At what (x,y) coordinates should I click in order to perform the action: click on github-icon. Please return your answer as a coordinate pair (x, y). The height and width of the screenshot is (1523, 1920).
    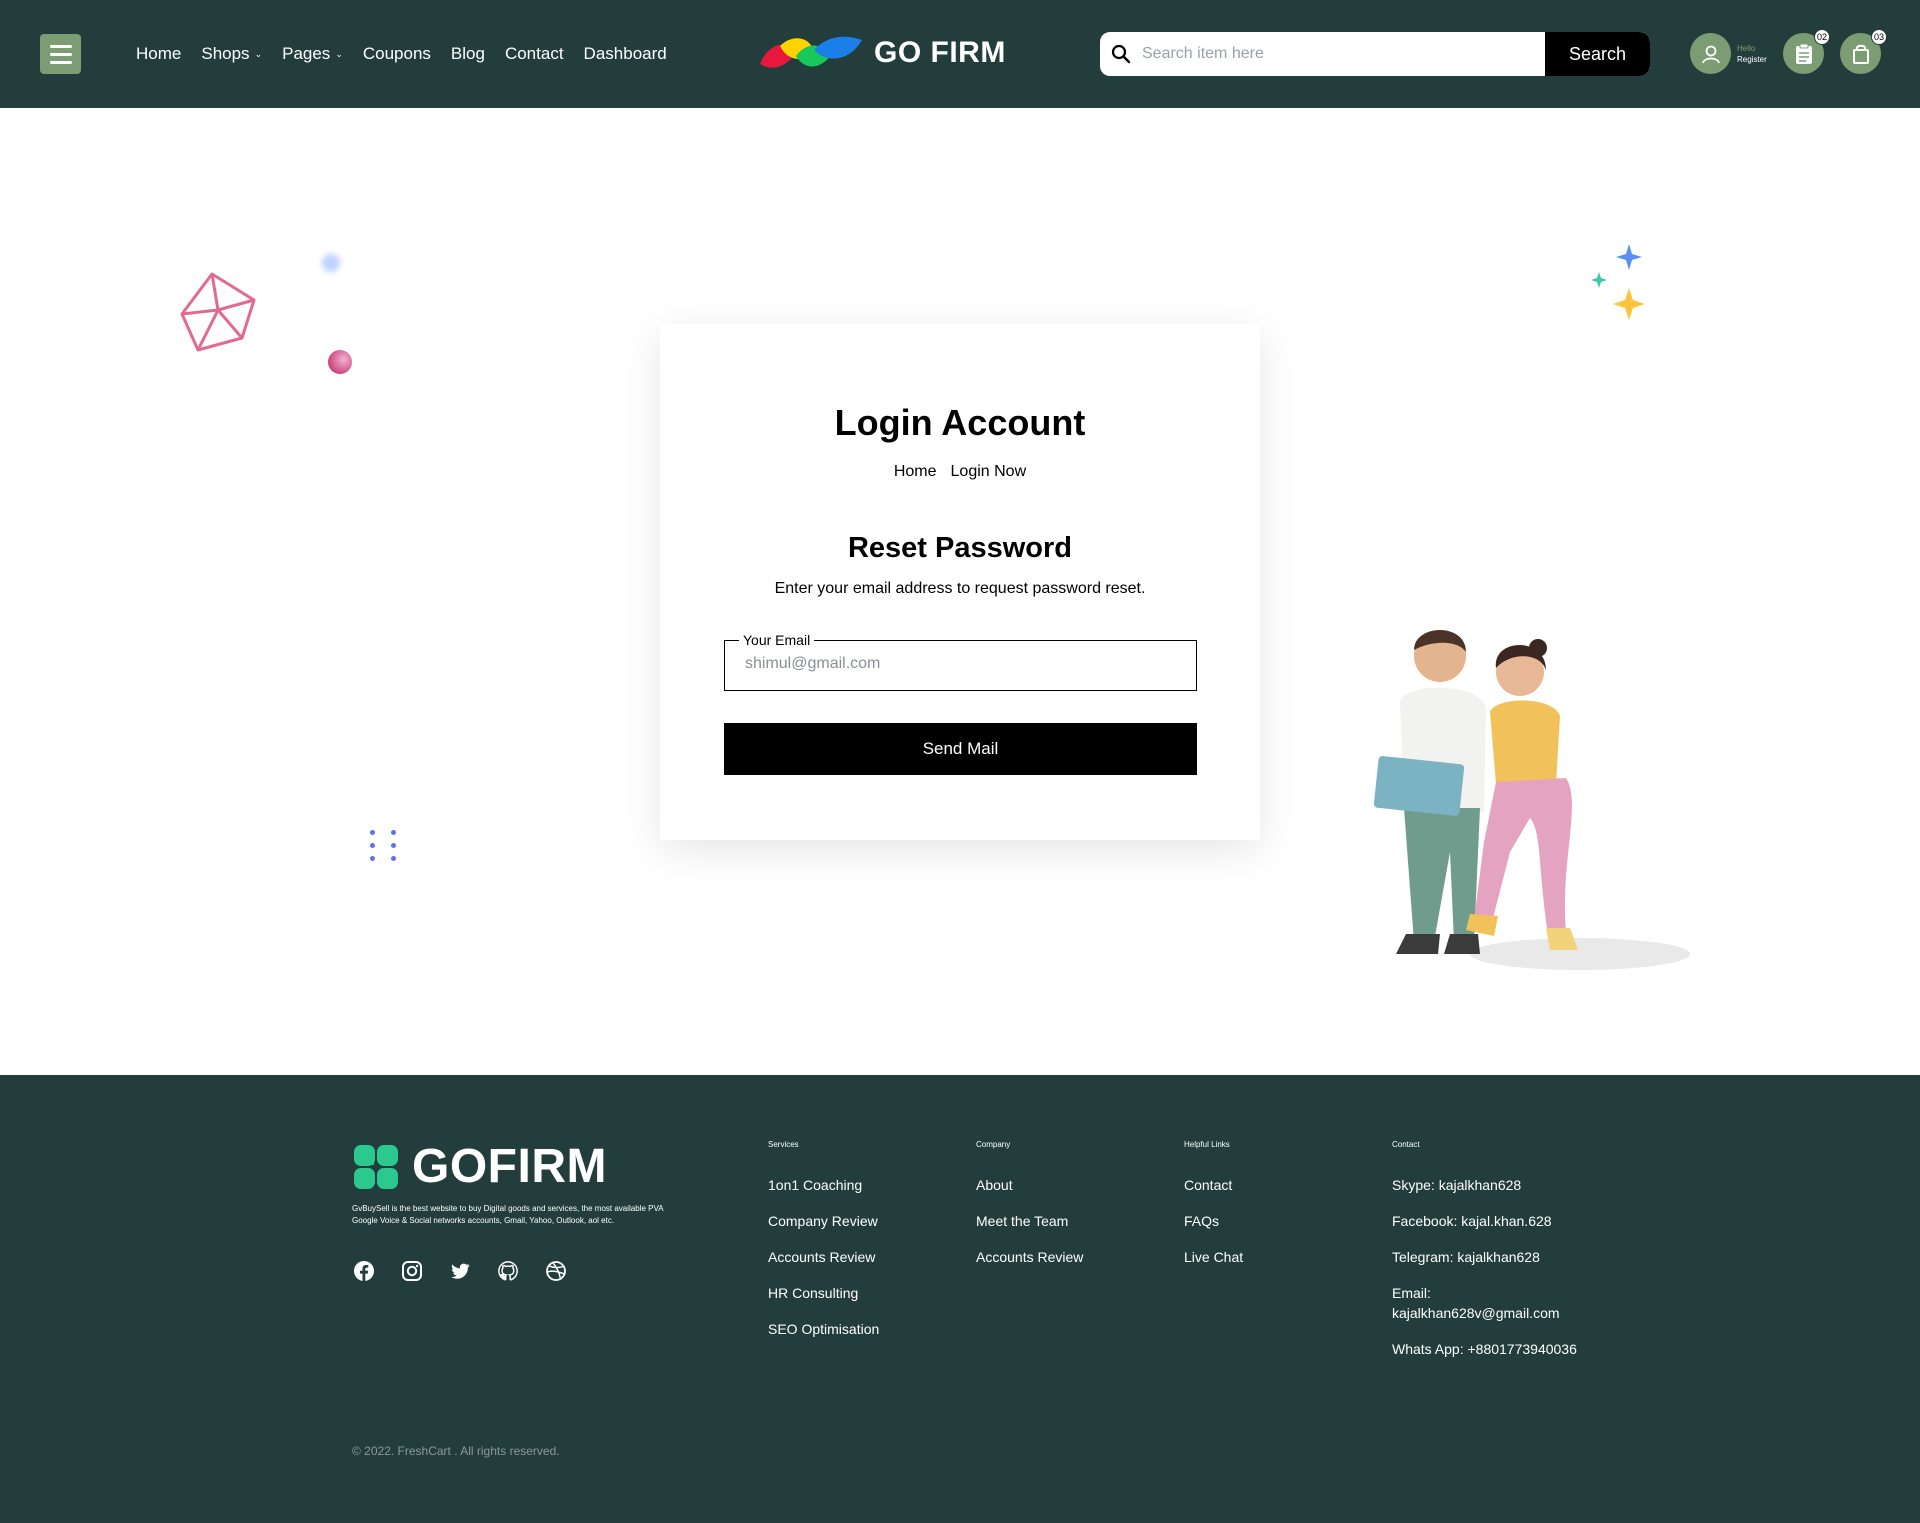
    Looking at the image, I should click on (507, 1270).